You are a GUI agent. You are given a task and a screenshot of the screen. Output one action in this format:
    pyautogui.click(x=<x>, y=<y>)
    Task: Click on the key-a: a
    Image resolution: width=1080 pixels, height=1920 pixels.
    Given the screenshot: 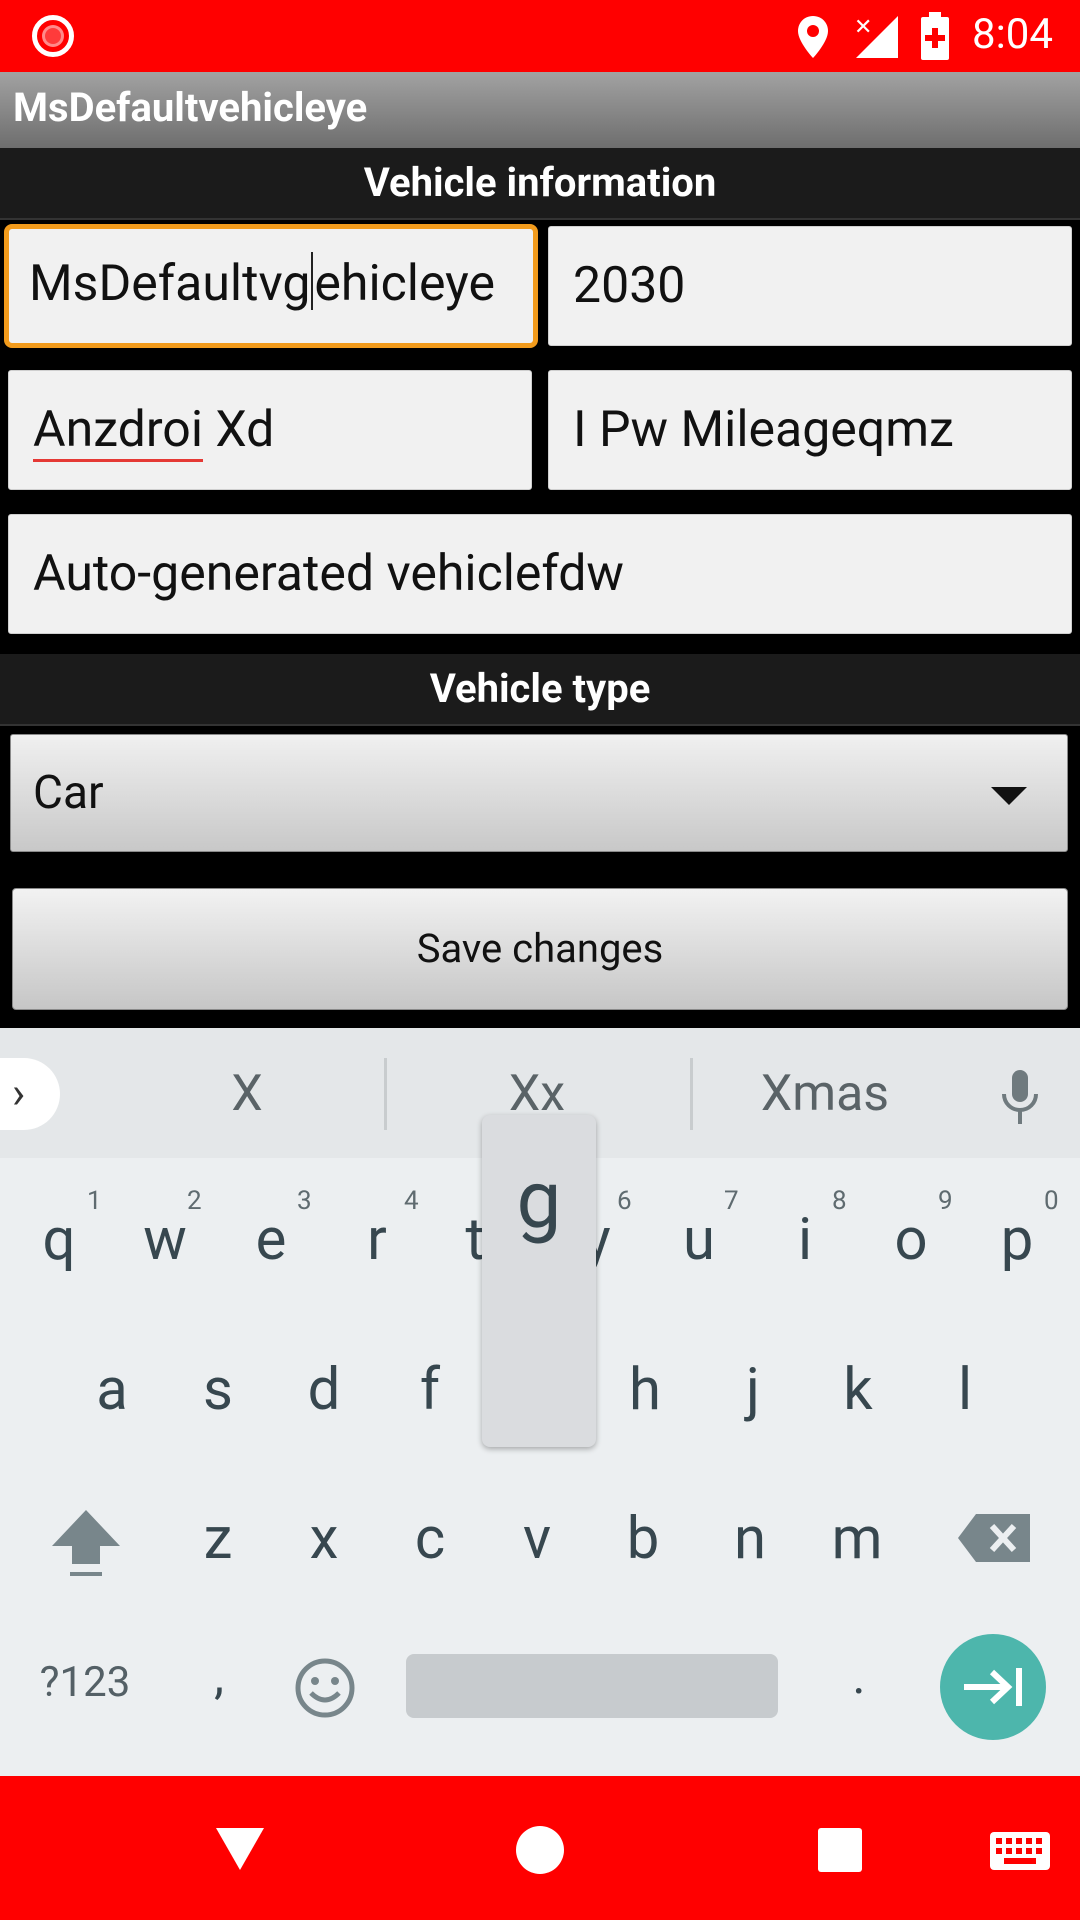 What is the action you would take?
    pyautogui.click(x=112, y=1390)
    